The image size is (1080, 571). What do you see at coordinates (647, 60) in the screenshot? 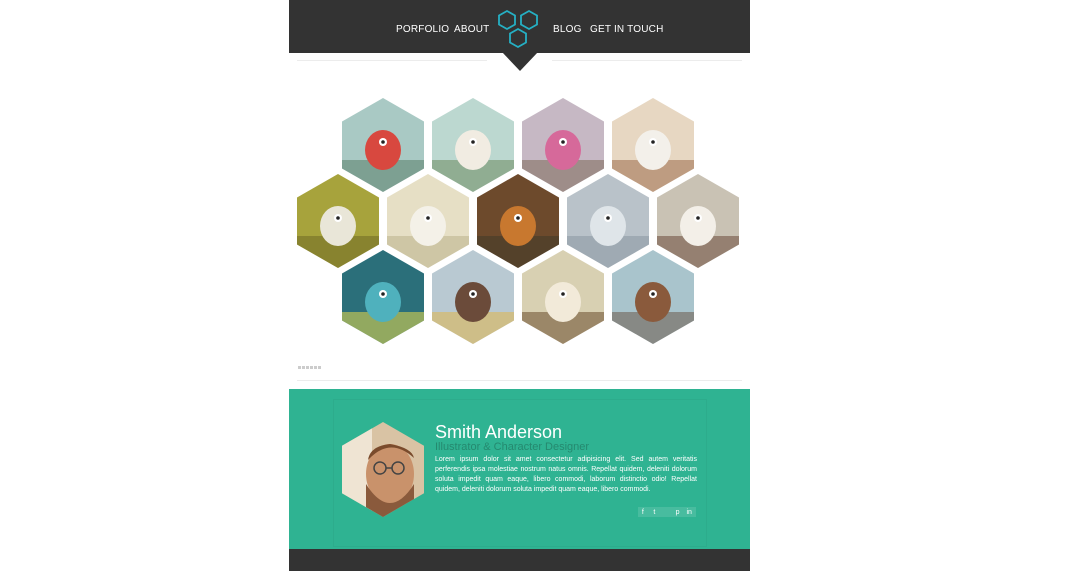
I see `divider-right` at bounding box center [647, 60].